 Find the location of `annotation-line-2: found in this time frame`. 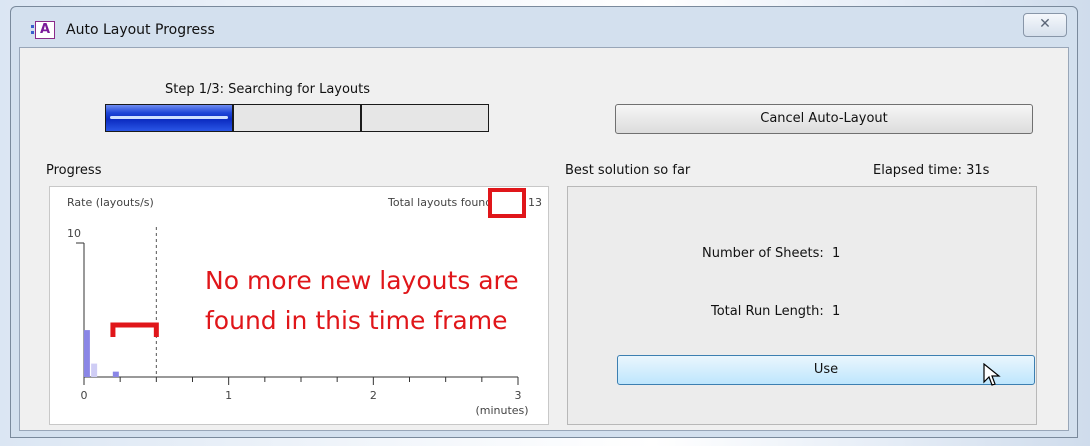

annotation-line-2: found in this time frame is located at coordinates (356, 320).